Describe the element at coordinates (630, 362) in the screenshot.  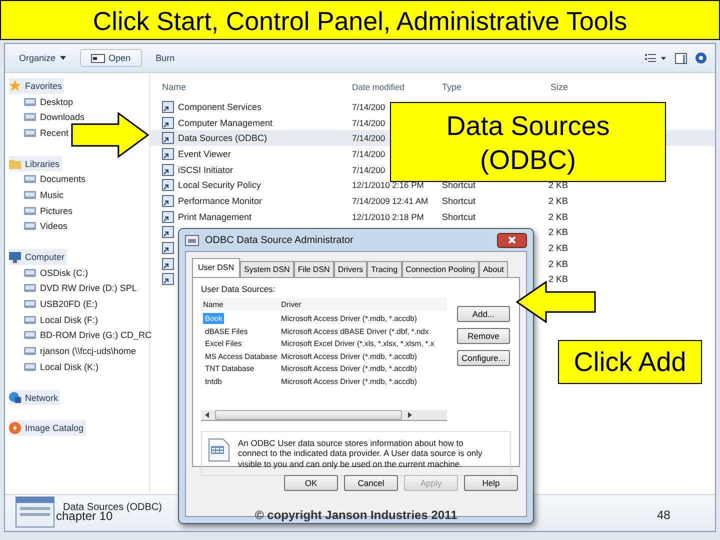
I see `callout-tooltip: Click Add` at that location.